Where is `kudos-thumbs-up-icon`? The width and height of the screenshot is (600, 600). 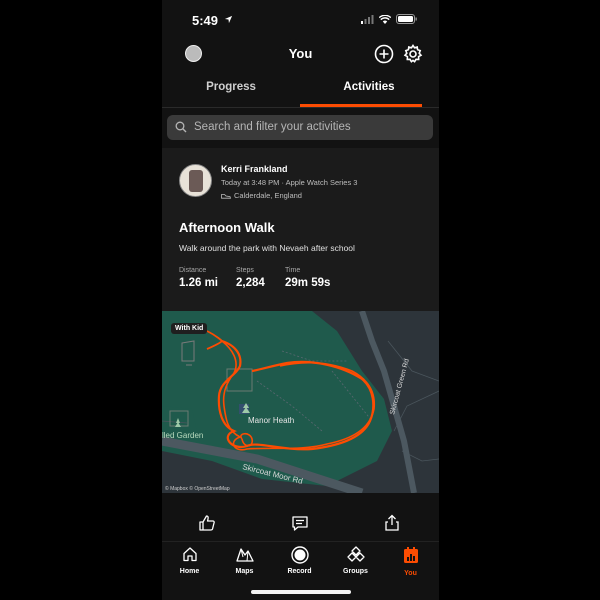 kudos-thumbs-up-icon is located at coordinates (207, 523).